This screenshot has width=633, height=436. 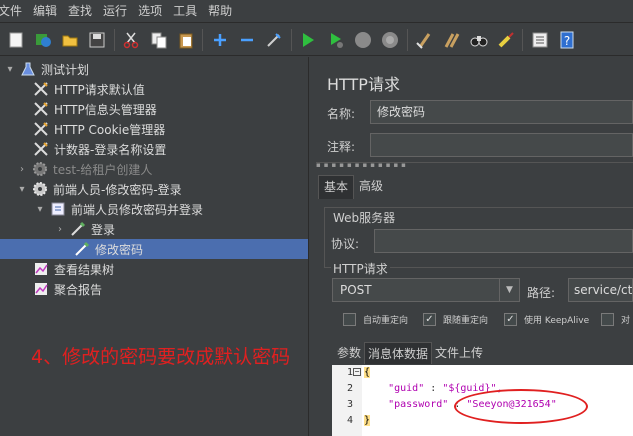 What do you see at coordinates (336, 187) in the screenshot?
I see `tab-basic: 基本` at bounding box center [336, 187].